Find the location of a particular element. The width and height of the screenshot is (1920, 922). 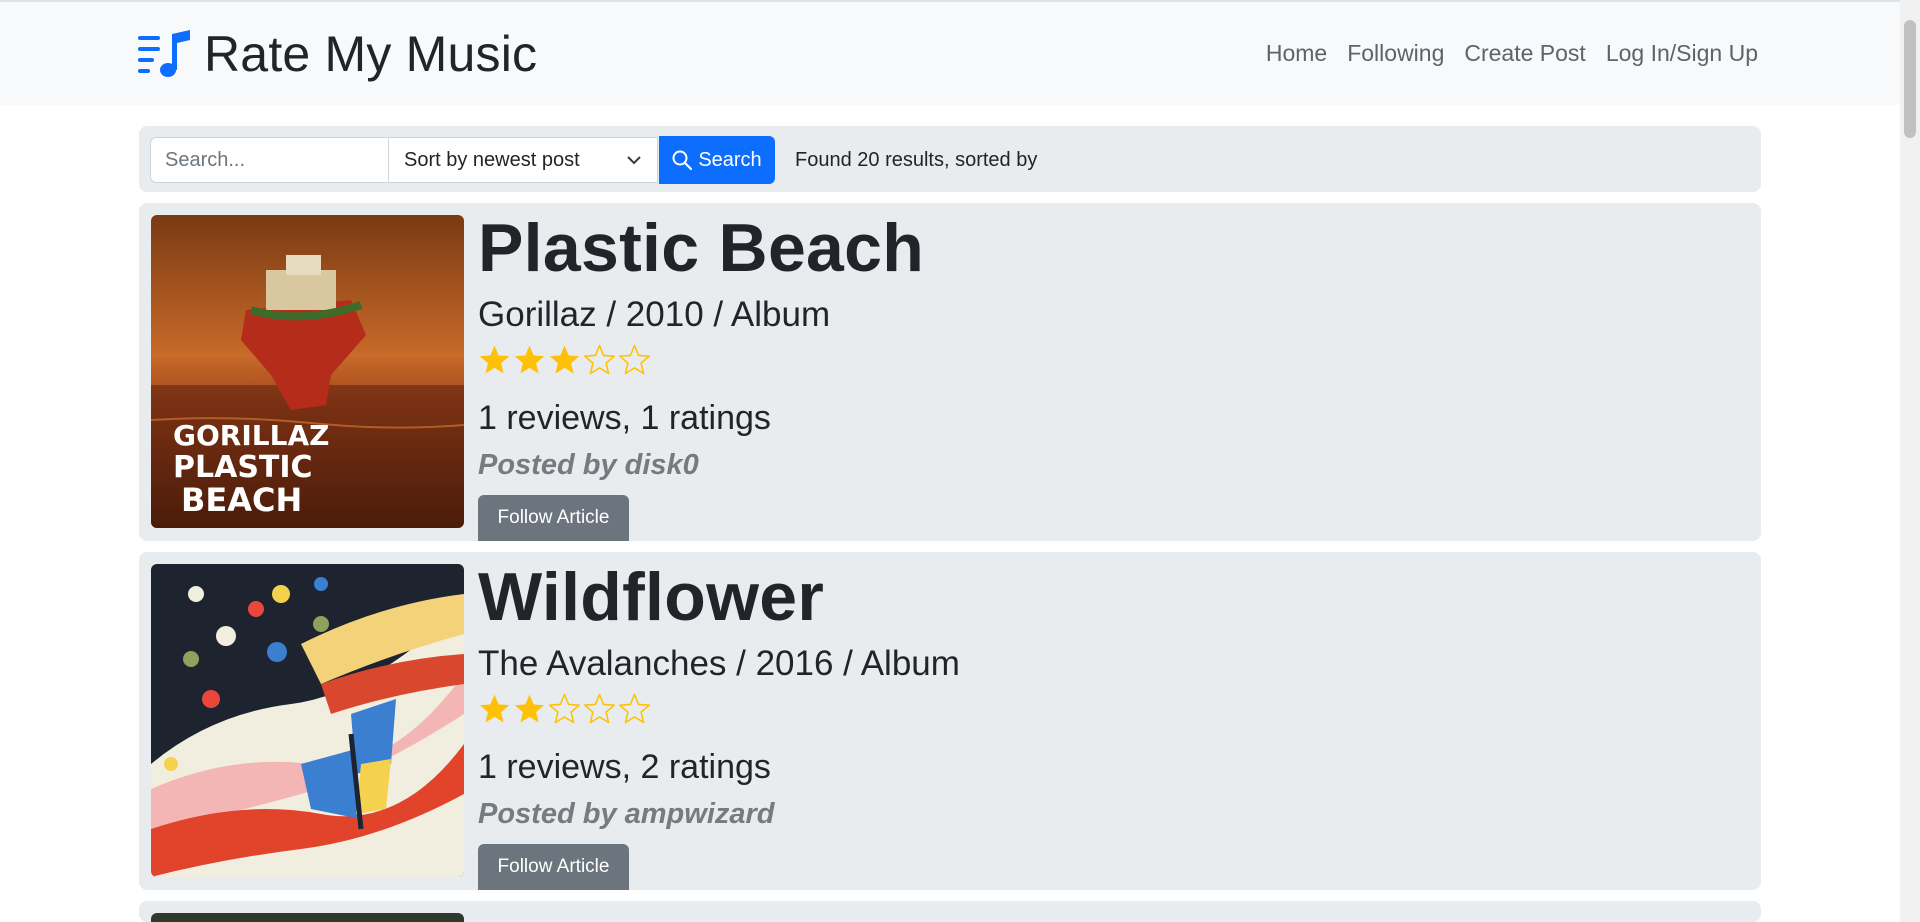

brand-title: Rate My Music is located at coordinates (371, 54).